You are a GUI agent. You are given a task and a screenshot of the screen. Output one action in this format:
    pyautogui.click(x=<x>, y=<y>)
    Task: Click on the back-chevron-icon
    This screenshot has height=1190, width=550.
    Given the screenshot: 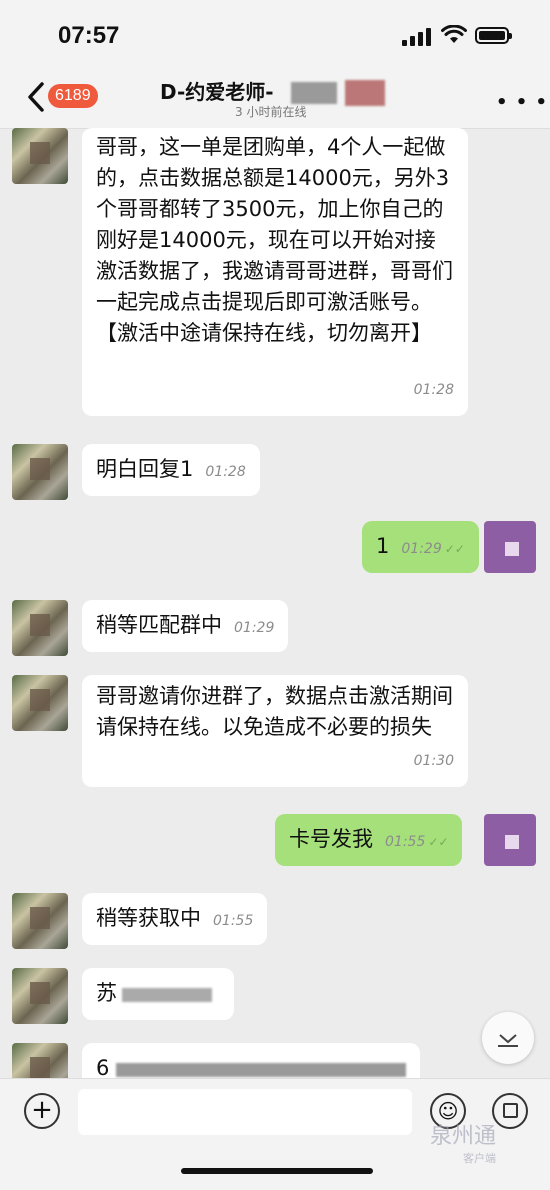 What is the action you would take?
    pyautogui.click(x=36, y=97)
    